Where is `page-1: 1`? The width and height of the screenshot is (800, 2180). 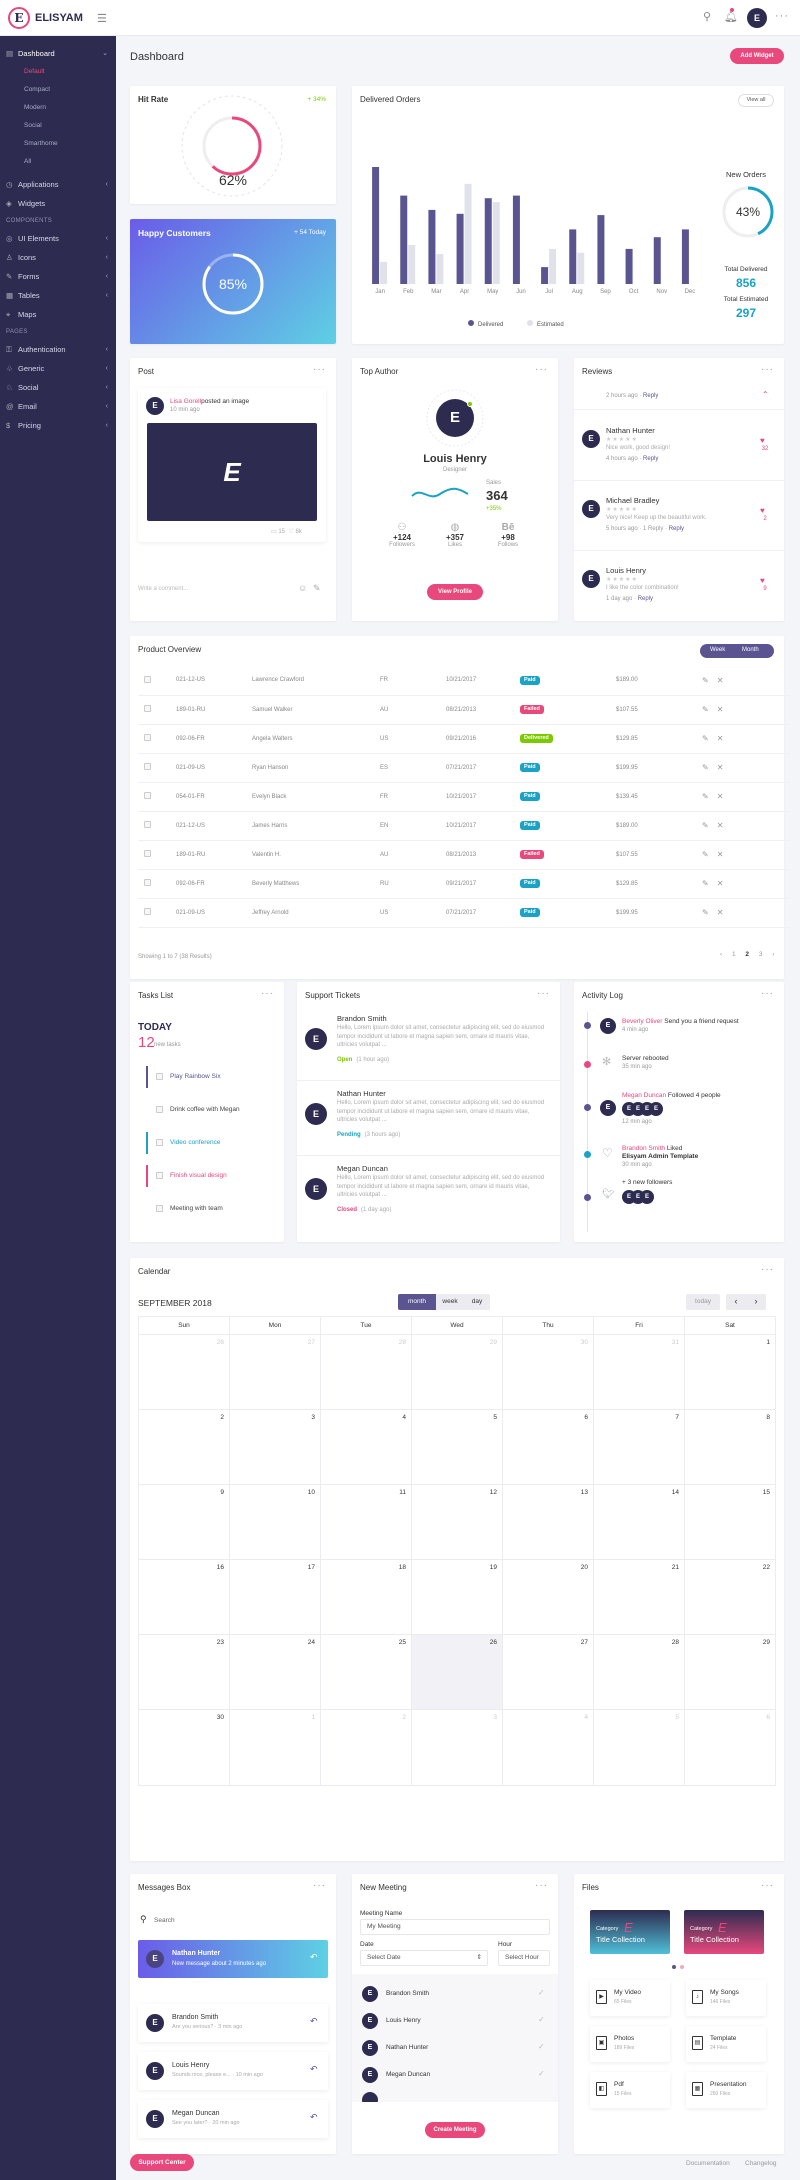
page-1: 1 is located at coordinates (734, 954).